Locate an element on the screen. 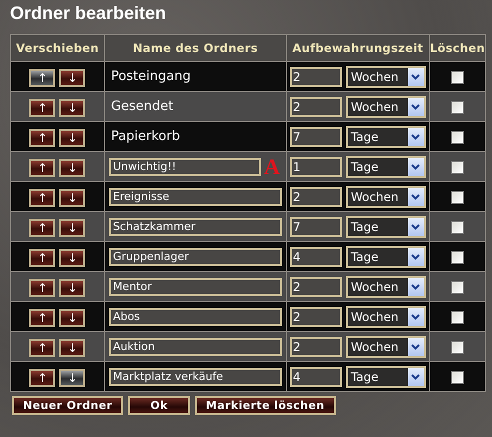  column-header: Löschen is located at coordinates (457, 48).